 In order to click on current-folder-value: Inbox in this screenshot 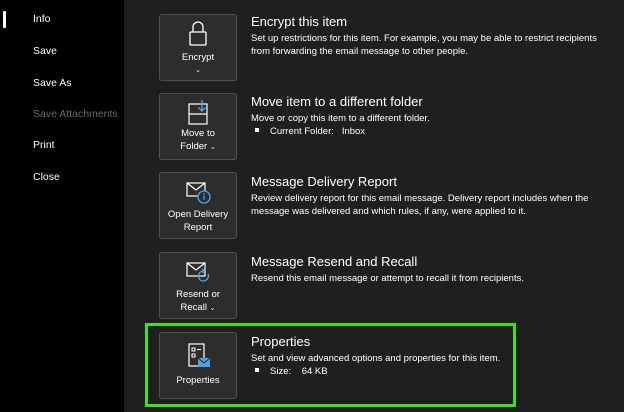, I will do `click(353, 131)`.